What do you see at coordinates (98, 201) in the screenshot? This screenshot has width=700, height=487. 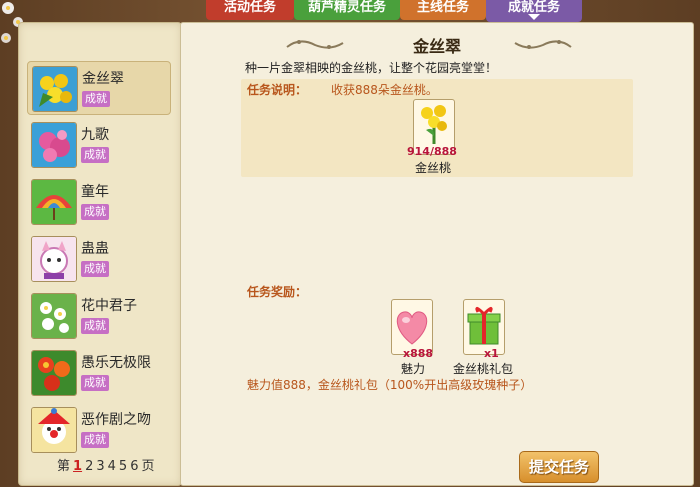 I see `task-item-tongnian: 童年 成就` at bounding box center [98, 201].